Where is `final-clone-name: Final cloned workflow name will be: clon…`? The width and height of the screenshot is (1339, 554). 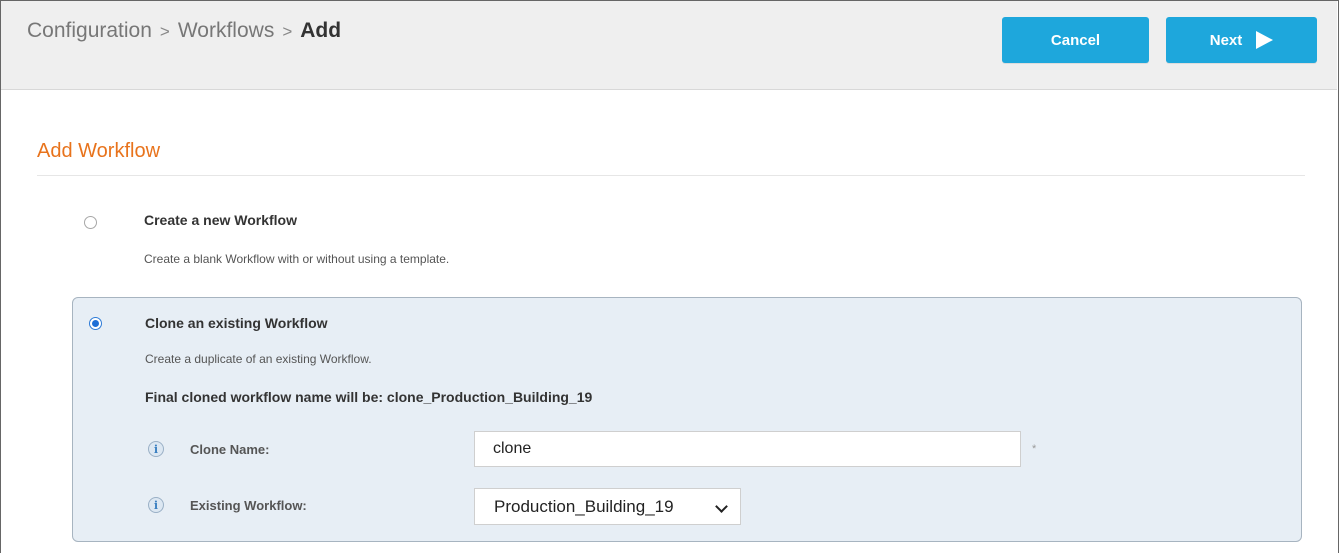
final-clone-name: Final cloned workflow name will be: clon… is located at coordinates (369, 397).